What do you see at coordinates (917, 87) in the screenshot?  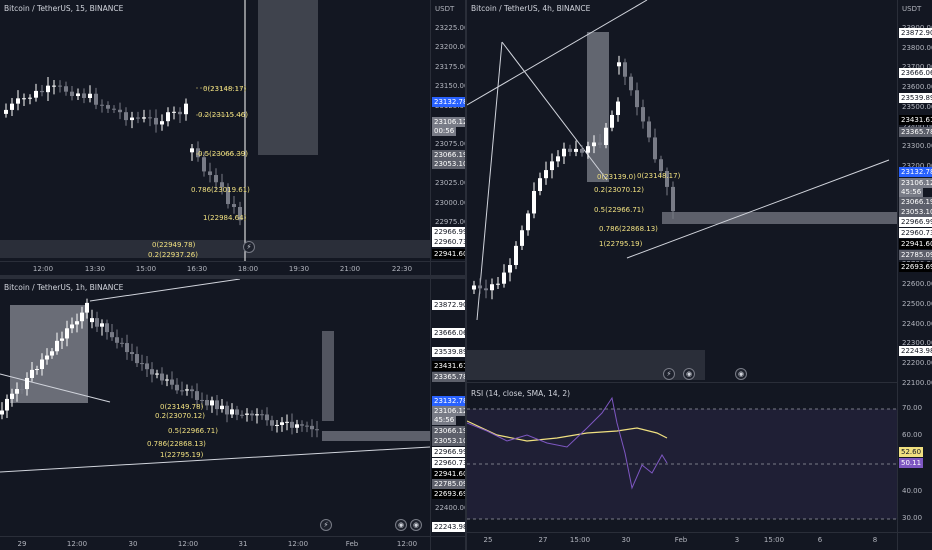 I see `price-tick: 23600.00` at bounding box center [917, 87].